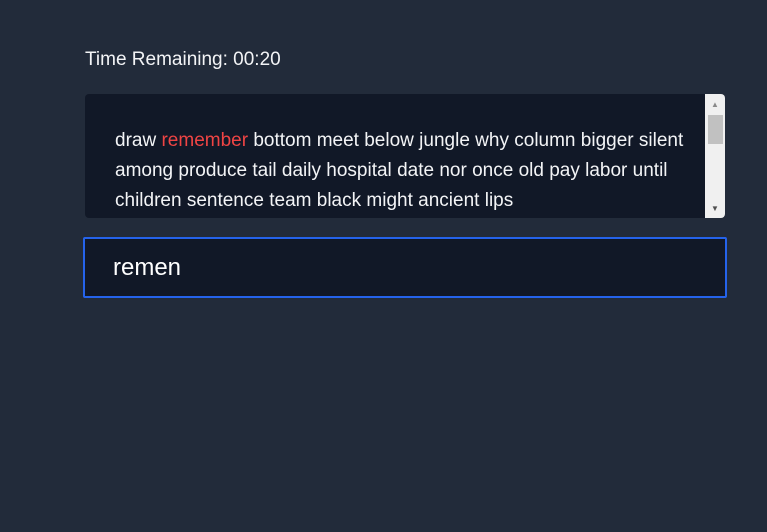 Image resolution: width=767 pixels, height=532 pixels. What do you see at coordinates (715, 104) in the screenshot?
I see `scroll-up-arrow-icon: ▲` at bounding box center [715, 104].